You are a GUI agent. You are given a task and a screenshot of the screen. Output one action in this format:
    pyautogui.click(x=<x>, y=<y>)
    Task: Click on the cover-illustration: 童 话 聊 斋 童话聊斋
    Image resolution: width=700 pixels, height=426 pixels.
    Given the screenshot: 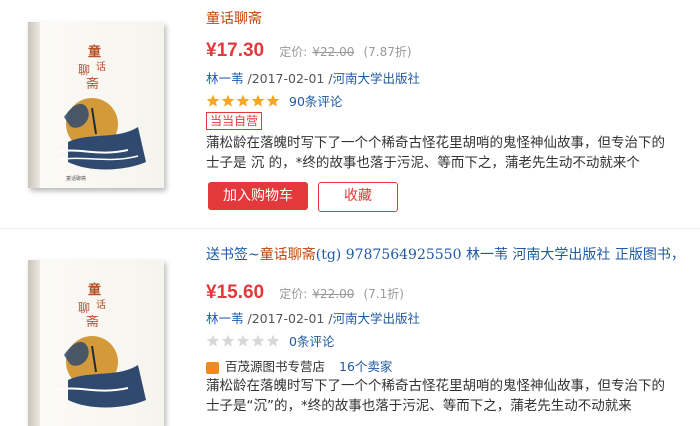 What is the action you would take?
    pyautogui.click(x=101, y=113)
    